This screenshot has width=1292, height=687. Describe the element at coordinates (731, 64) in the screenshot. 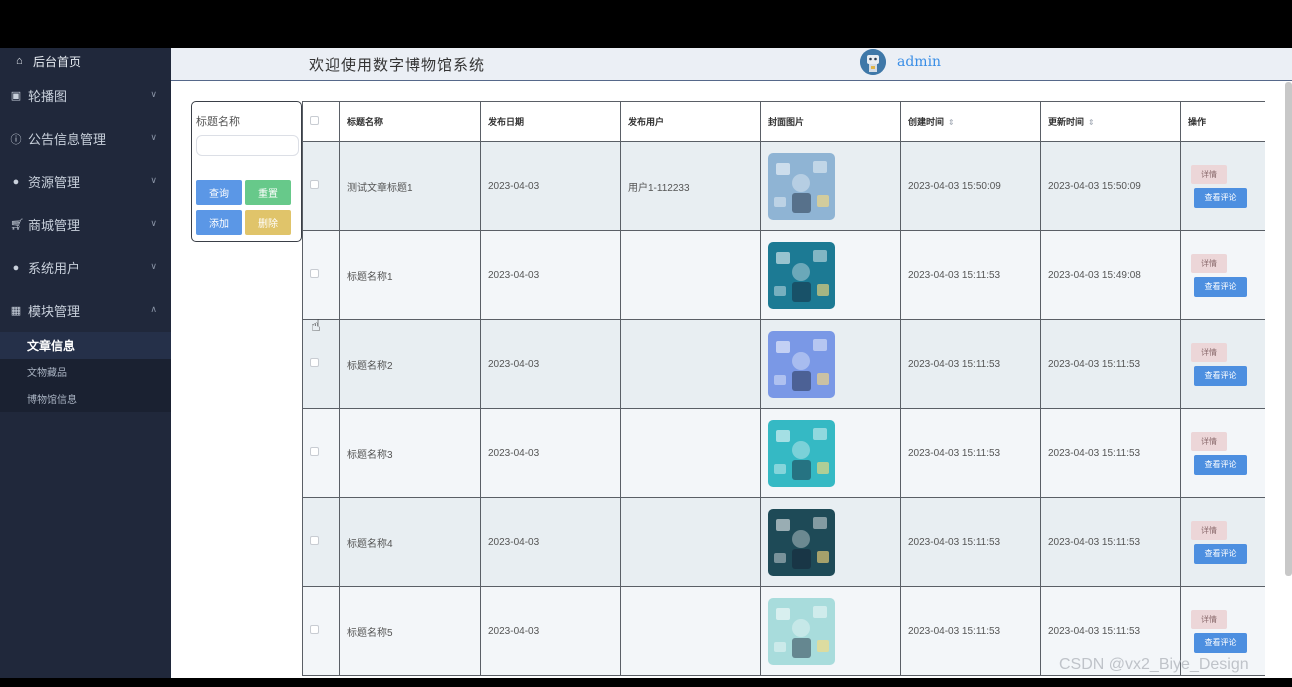

I see `header: 欢迎使用数字博物馆系统 admin` at that location.